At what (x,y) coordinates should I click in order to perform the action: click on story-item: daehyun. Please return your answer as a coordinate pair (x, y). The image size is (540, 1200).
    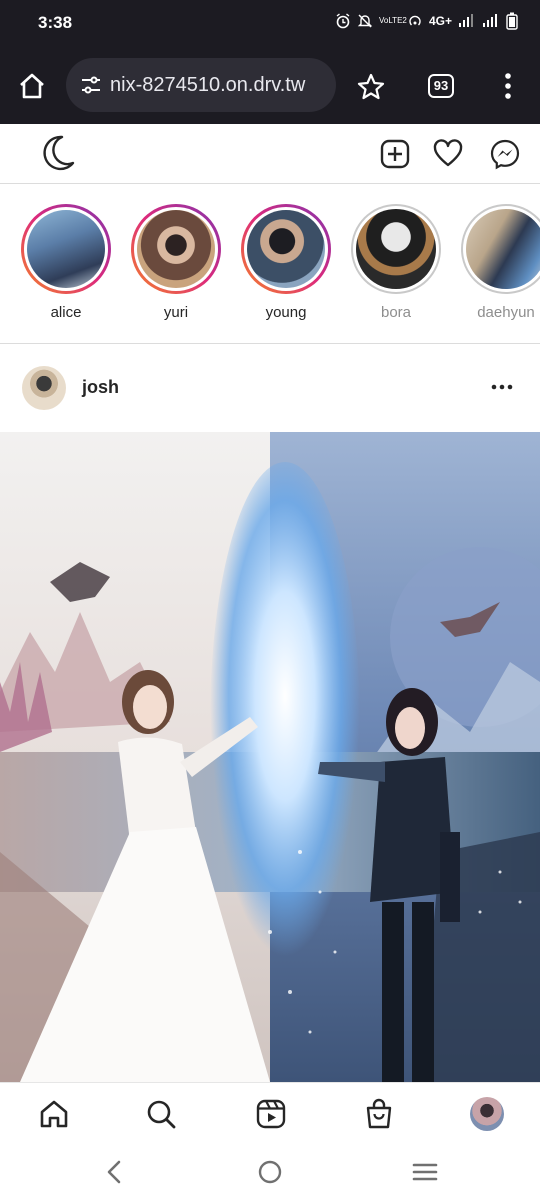
    Looking at the image, I should click on (498, 262).